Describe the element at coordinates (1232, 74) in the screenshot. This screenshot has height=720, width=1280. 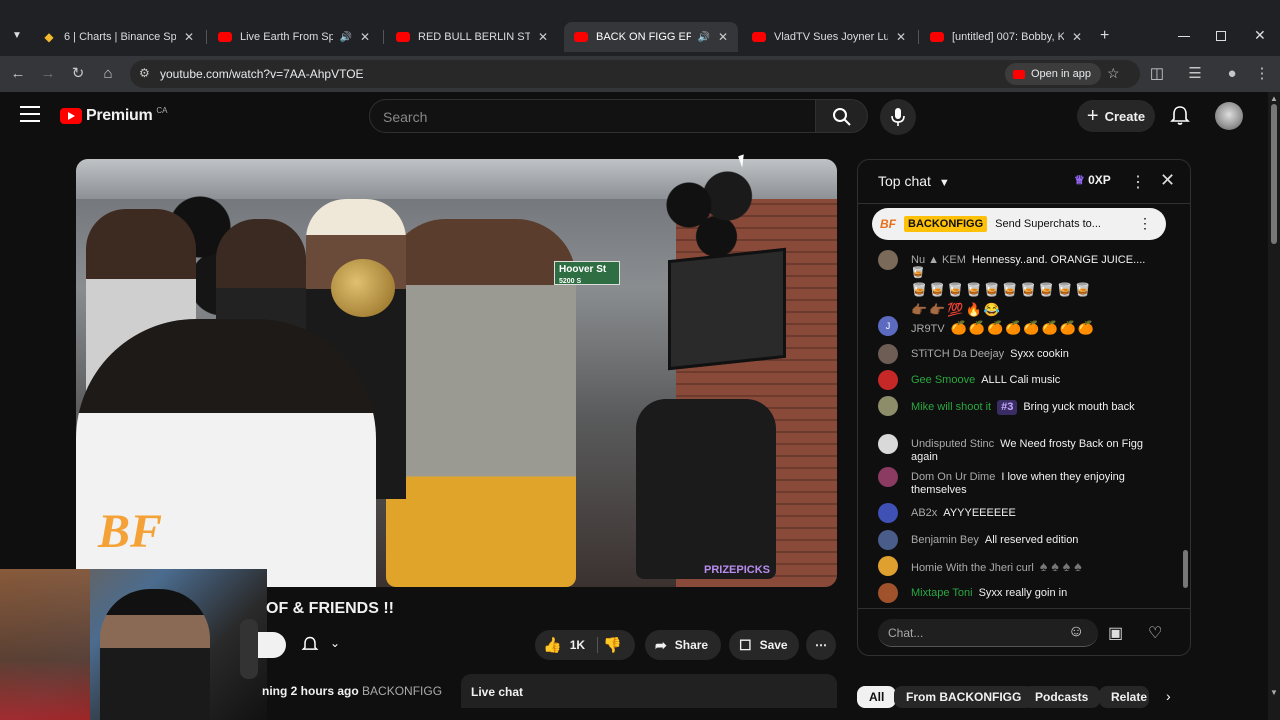
I see `profile-icon: ●` at that location.